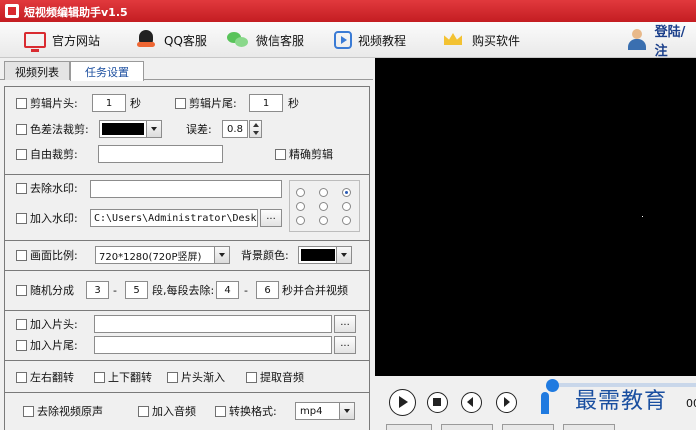 Image resolution: width=696 pixels, height=430 pixels. What do you see at coordinates (300, 192) in the screenshot?
I see `position-radio-top-left` at bounding box center [300, 192].